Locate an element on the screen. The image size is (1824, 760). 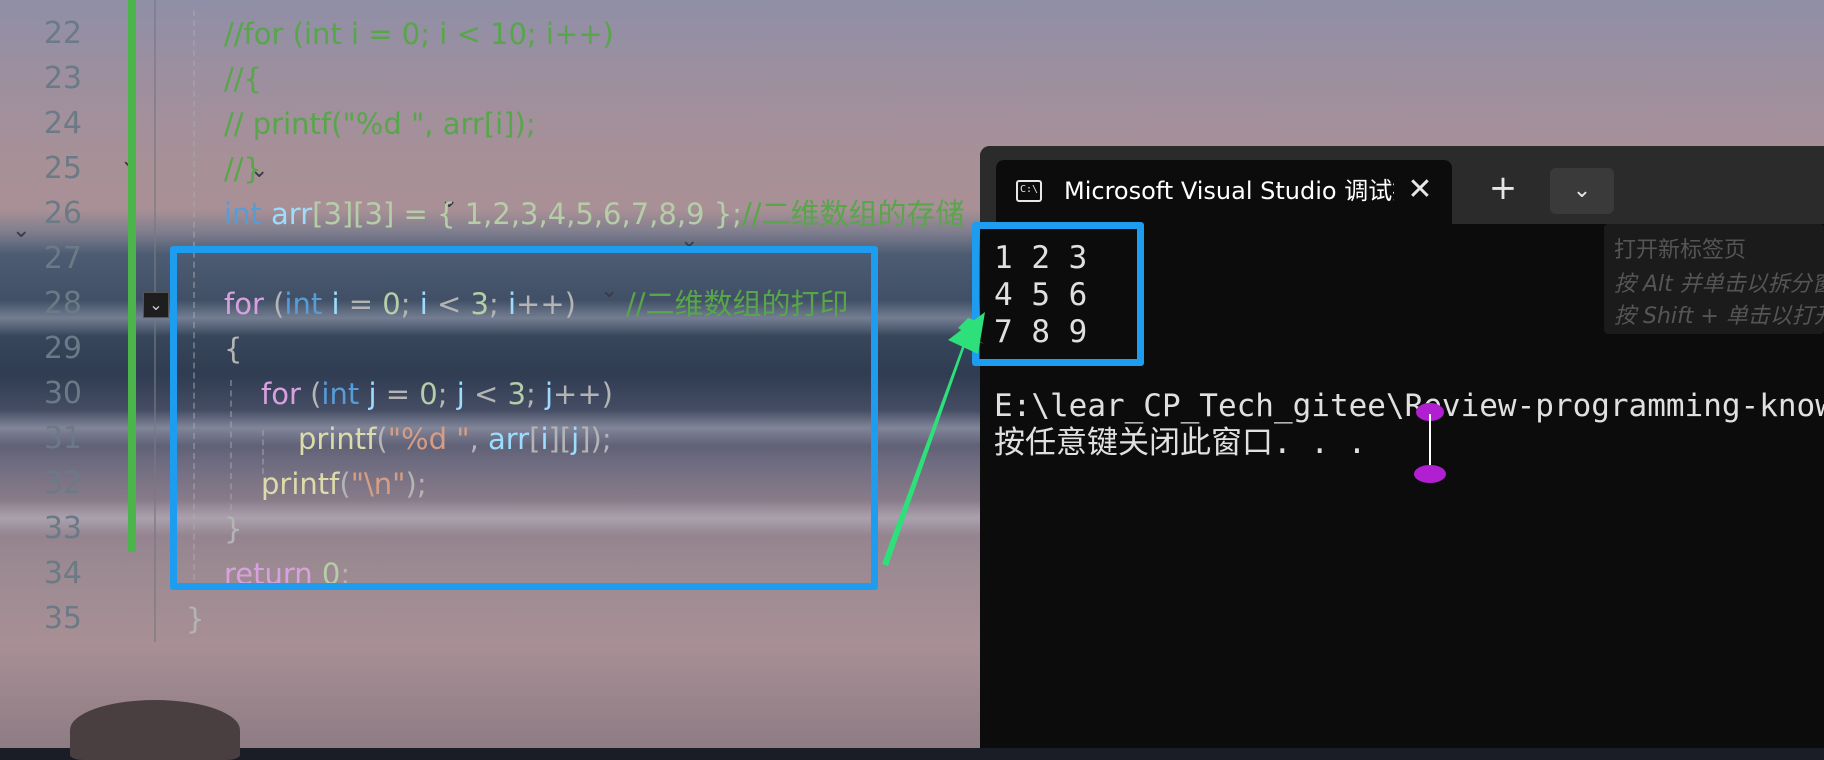
arrow-head is located at coordinates (966, 333).